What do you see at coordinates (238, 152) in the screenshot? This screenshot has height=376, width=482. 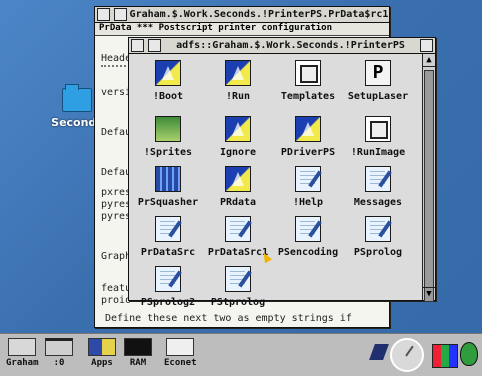 I see `file-name: Ignore` at bounding box center [238, 152].